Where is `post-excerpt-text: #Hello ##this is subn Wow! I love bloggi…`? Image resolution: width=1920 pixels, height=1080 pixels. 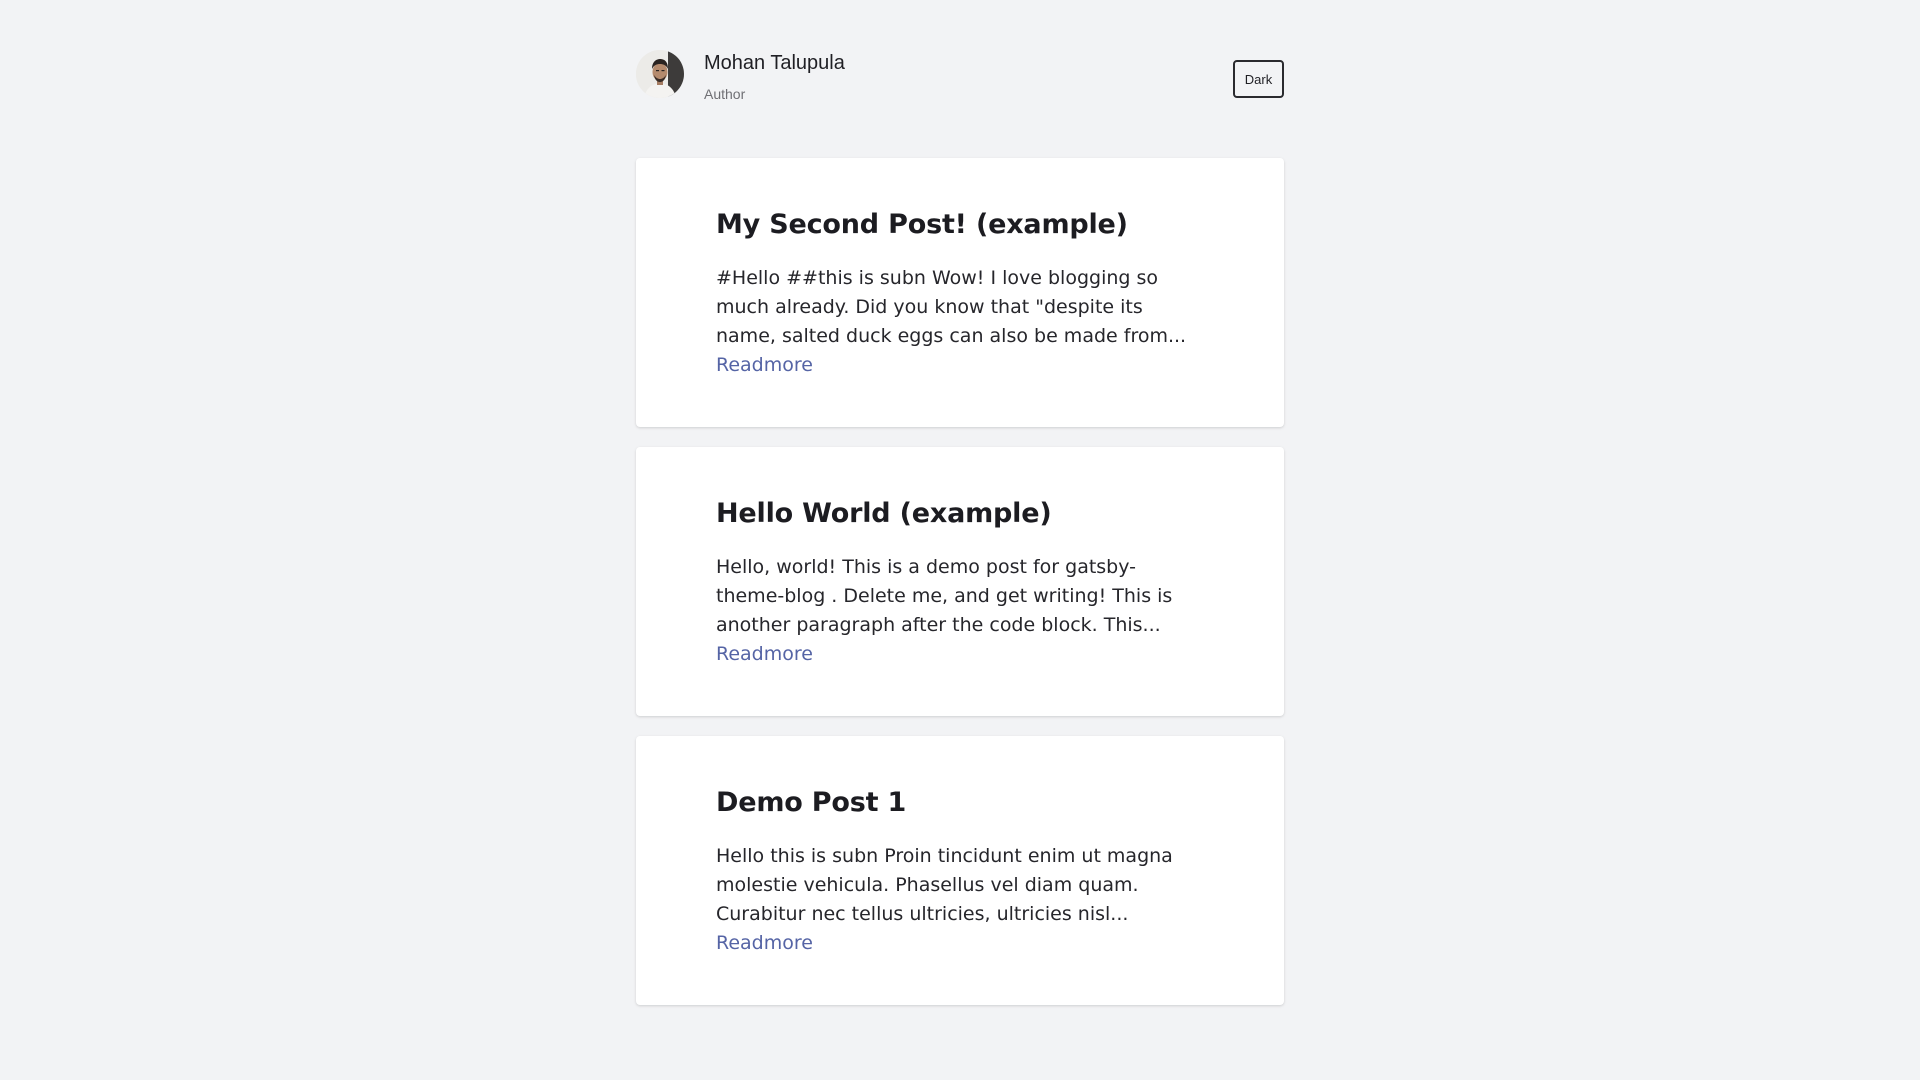
post-excerpt-text: #Hello ##this is subn Wow! I love bloggi… is located at coordinates (951, 307).